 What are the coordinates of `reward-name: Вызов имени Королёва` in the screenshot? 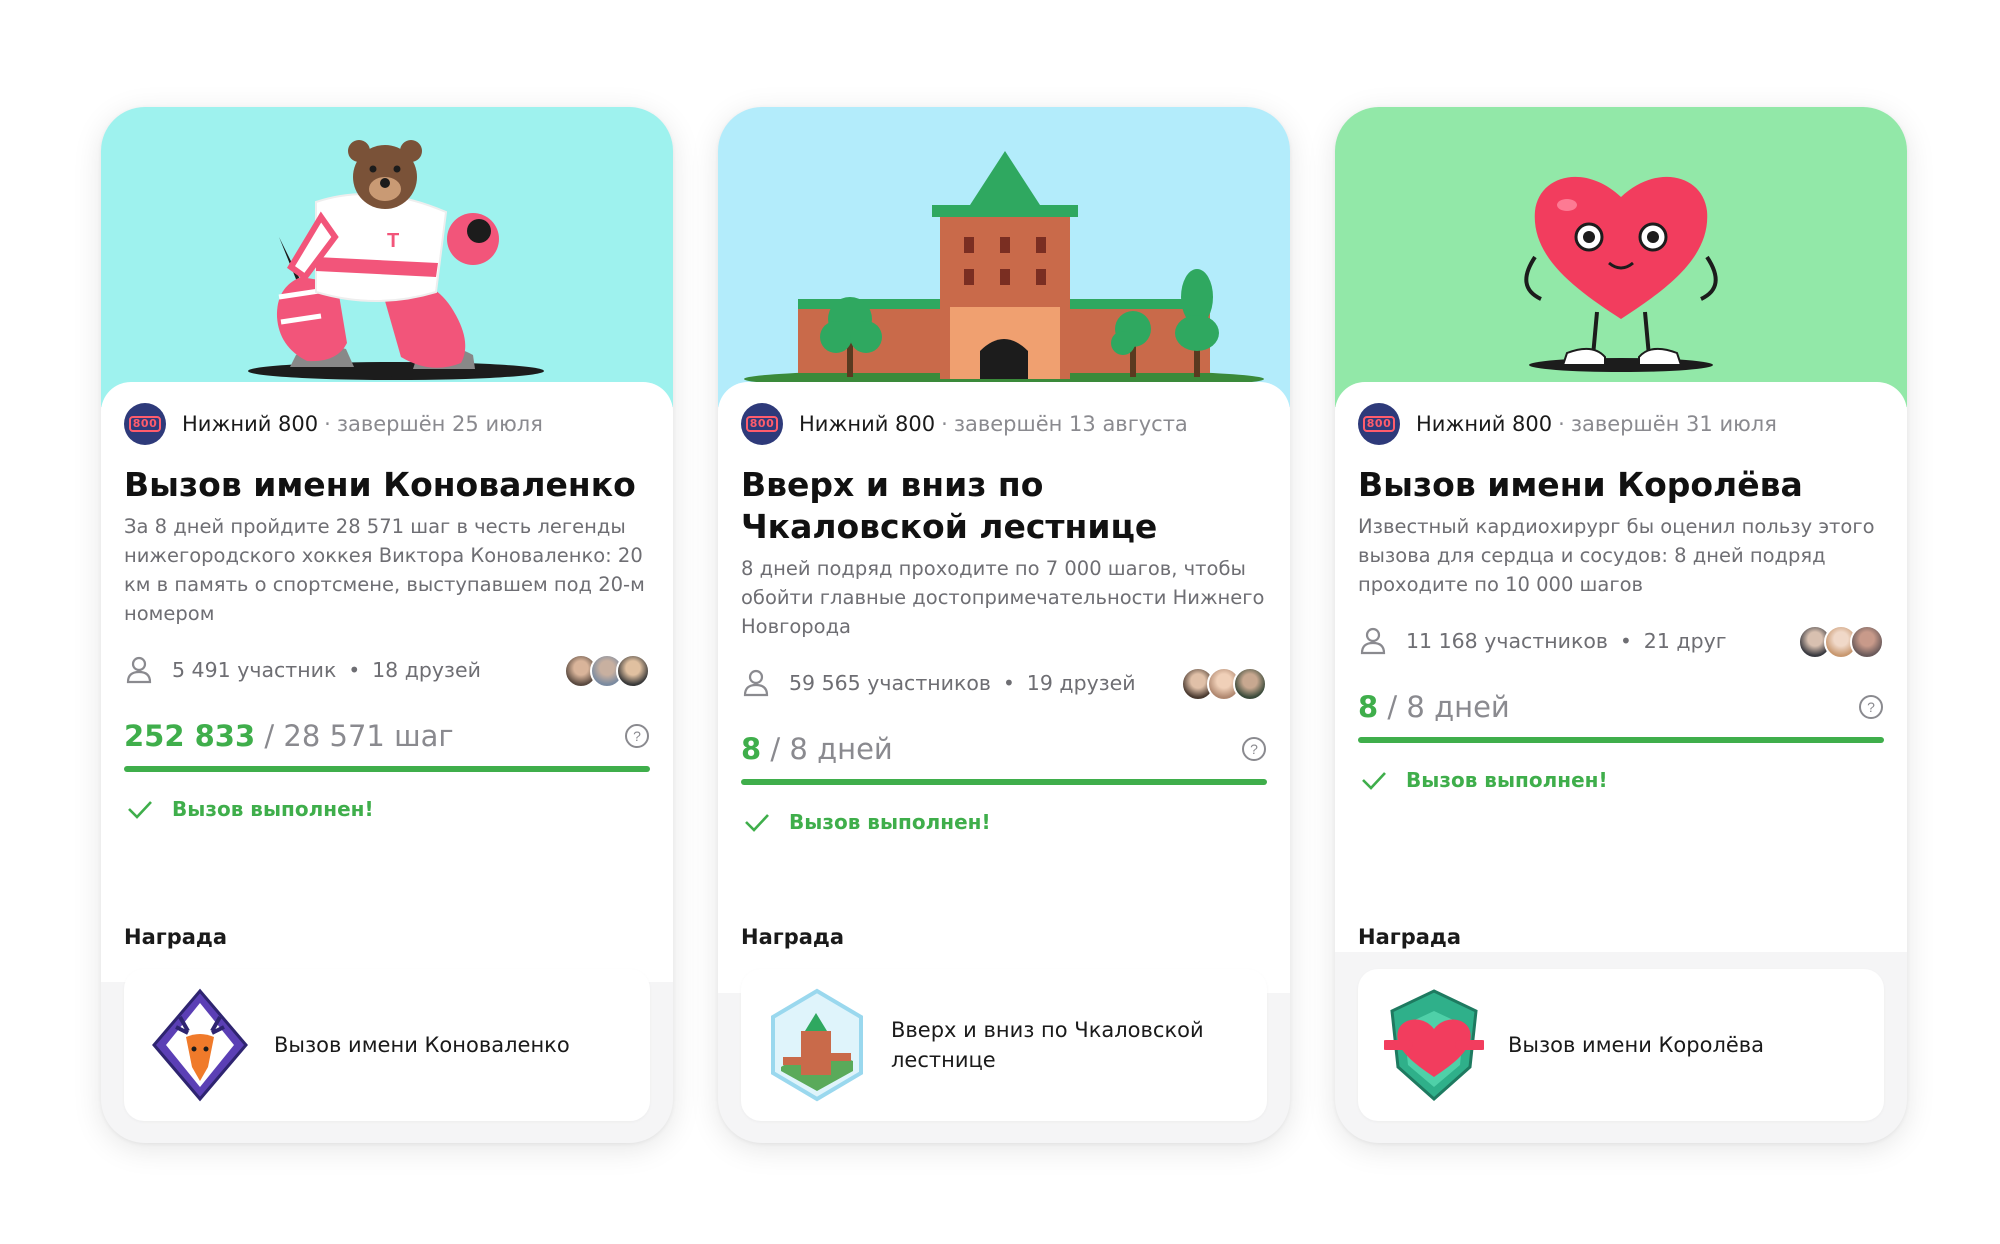 It's located at (1636, 1045).